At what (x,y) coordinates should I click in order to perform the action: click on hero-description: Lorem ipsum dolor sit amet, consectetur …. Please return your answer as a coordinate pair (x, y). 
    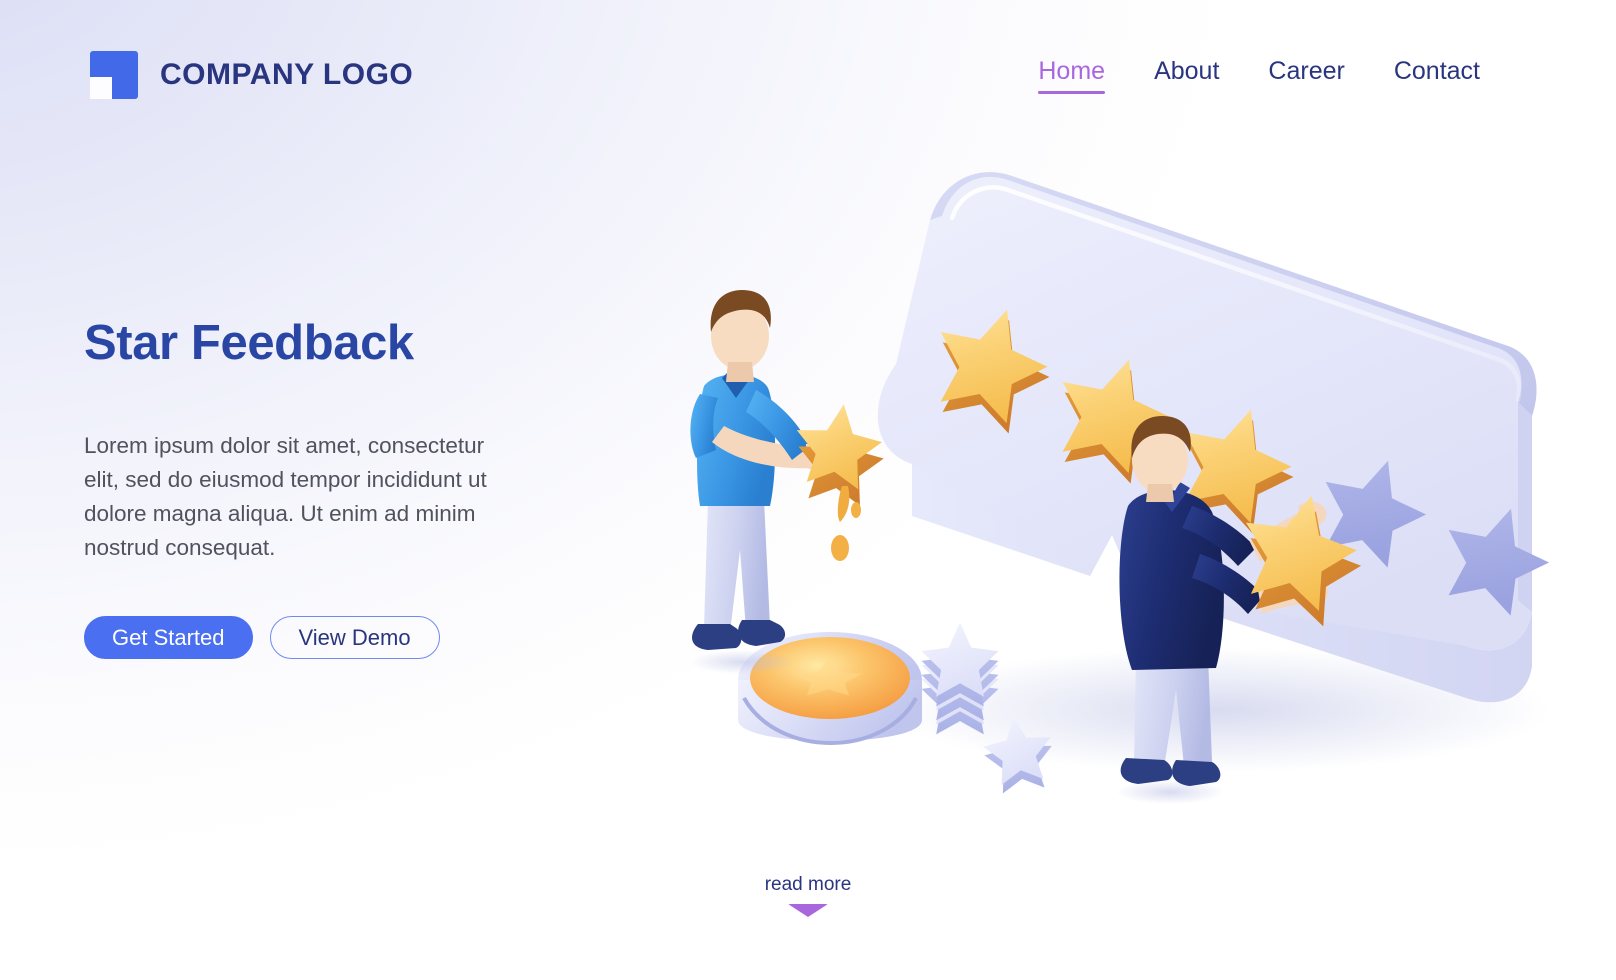
    Looking at the image, I should click on (285, 496).